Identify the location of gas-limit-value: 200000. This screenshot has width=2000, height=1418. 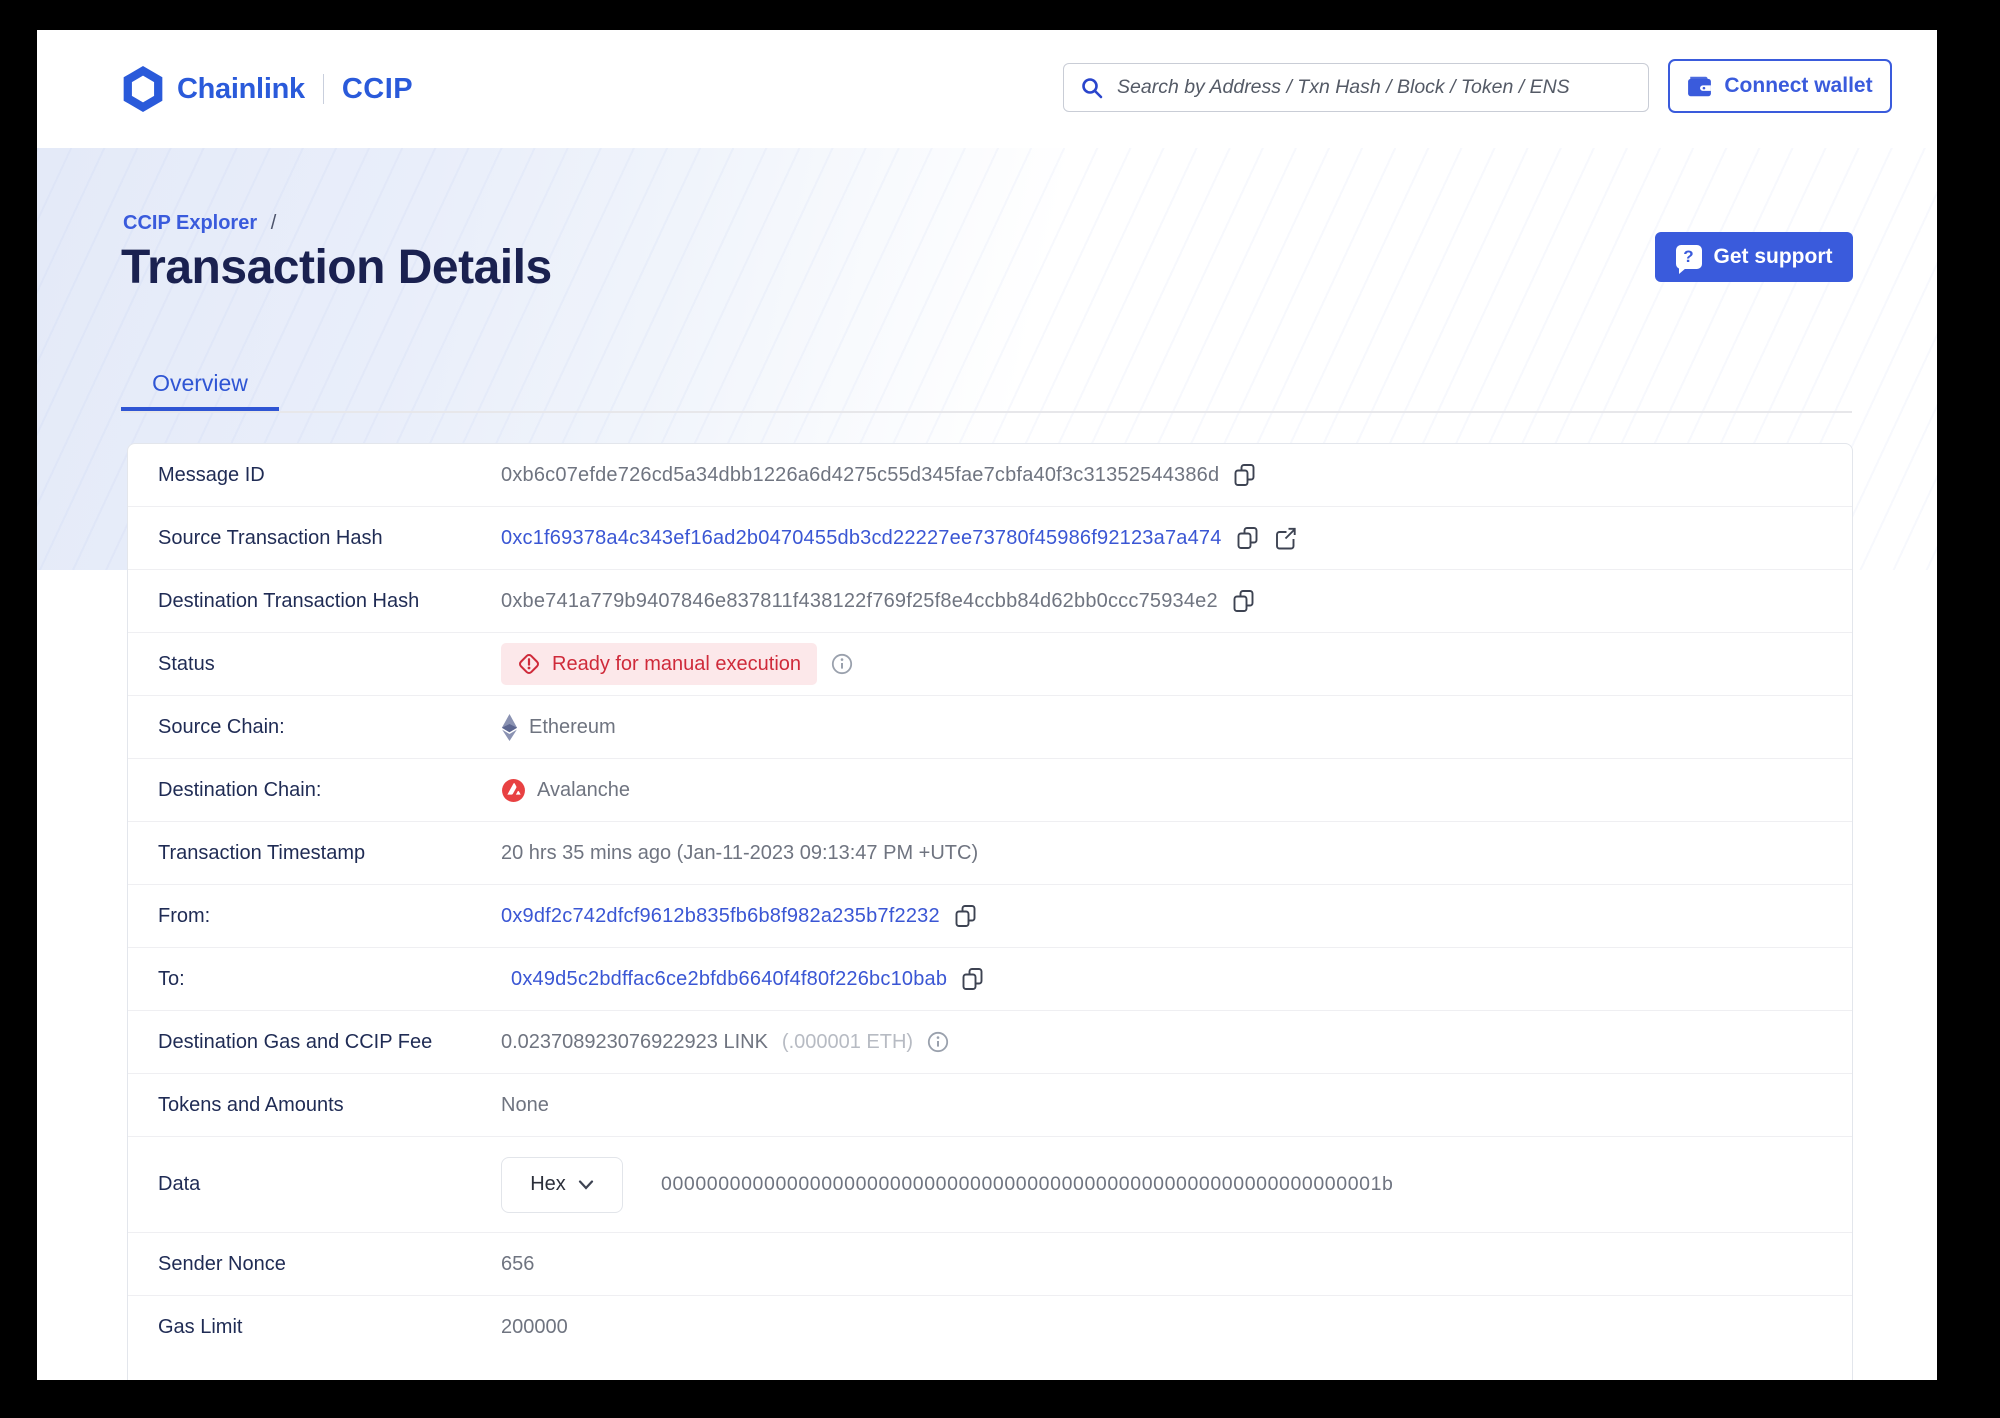
(534, 1327).